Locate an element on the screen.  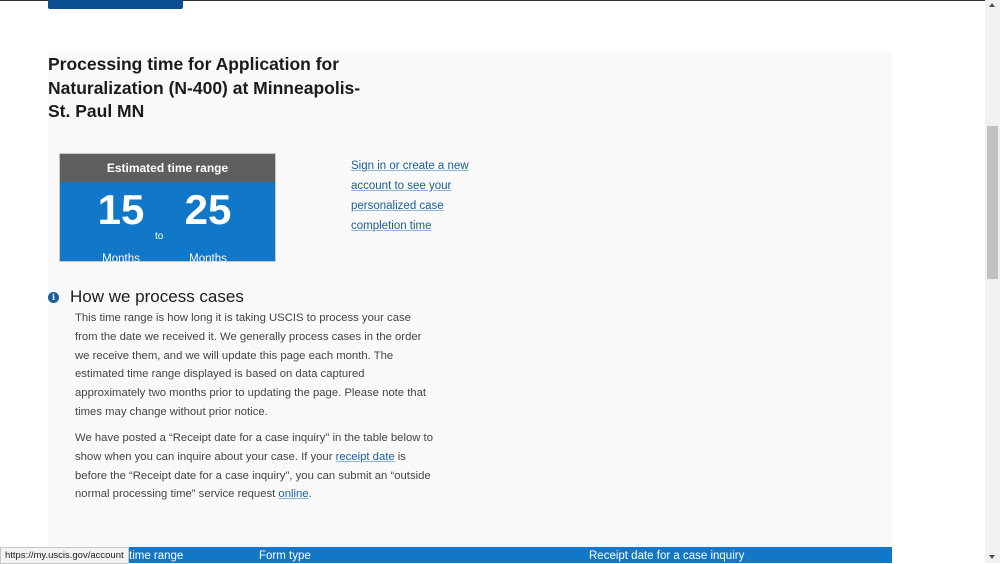
time-range-max-unit: Months is located at coordinates (208, 259).